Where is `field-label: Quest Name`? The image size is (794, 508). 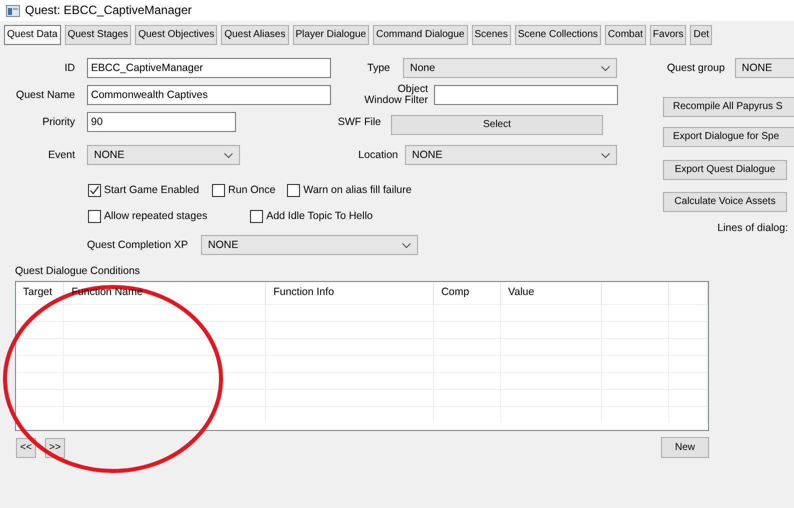
field-label: Quest Name is located at coordinates (45, 95).